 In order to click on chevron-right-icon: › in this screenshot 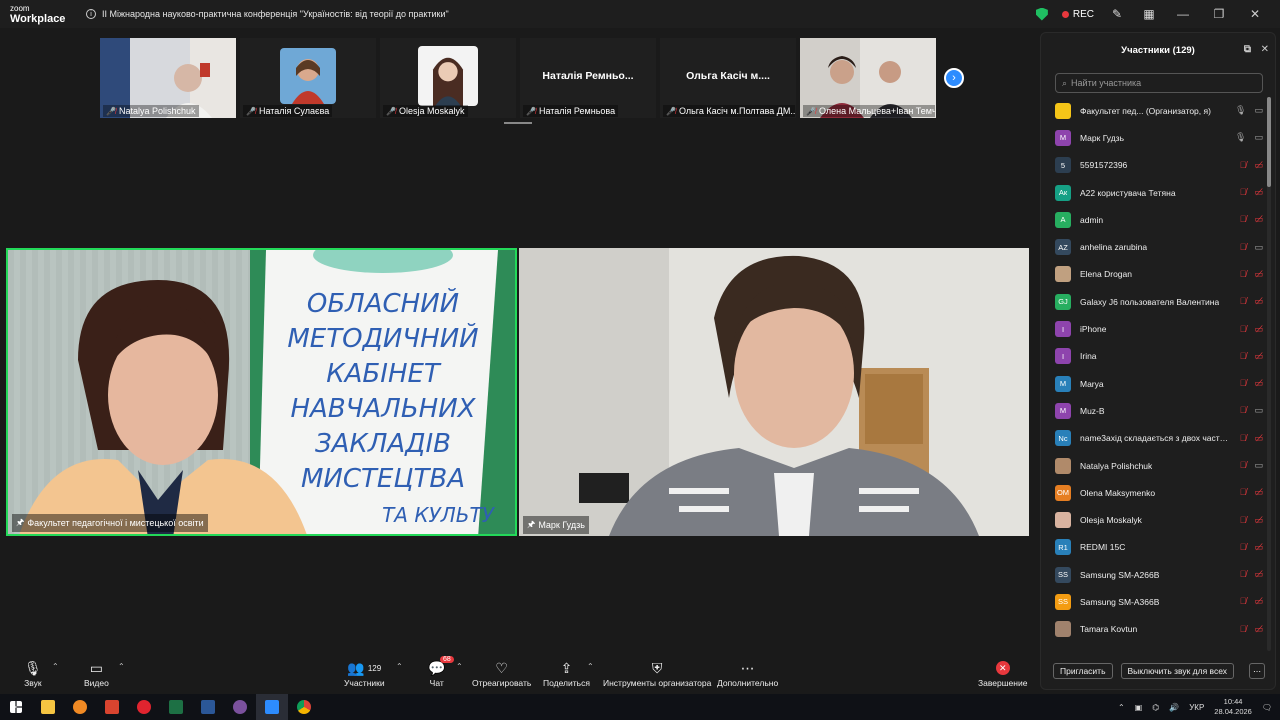, I will do `click(954, 78)`.